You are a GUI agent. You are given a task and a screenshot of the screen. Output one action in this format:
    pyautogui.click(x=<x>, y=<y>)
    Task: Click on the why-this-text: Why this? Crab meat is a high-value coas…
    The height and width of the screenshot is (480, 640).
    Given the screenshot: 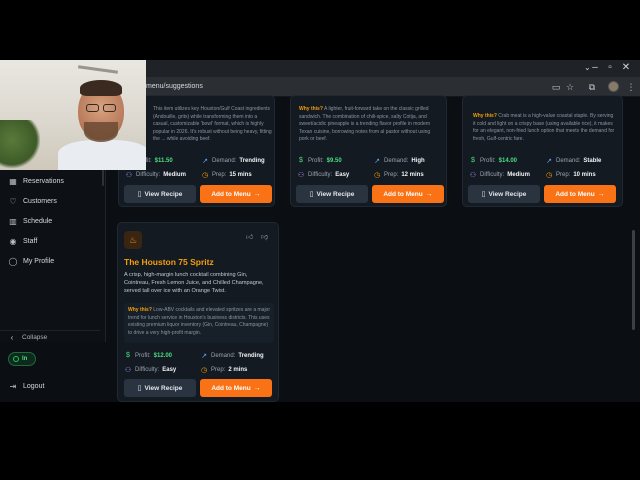 What is the action you would take?
    pyautogui.click(x=544, y=127)
    